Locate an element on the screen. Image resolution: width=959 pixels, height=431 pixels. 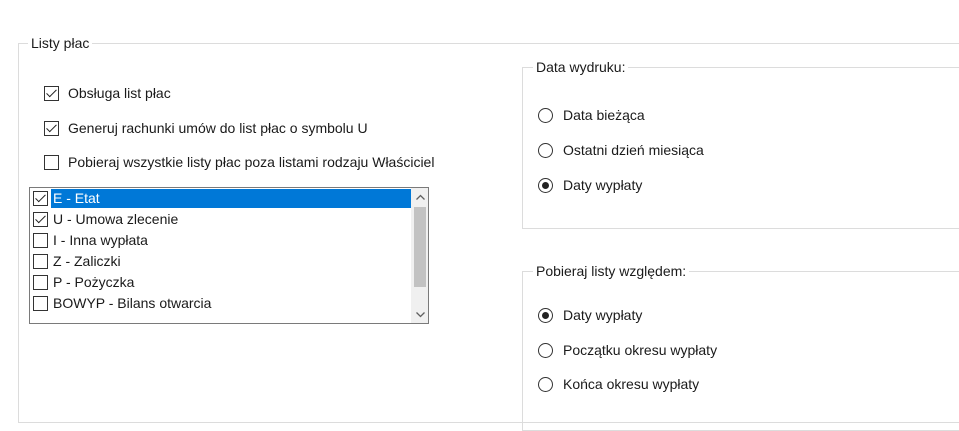
chevron-down-icon is located at coordinates (420, 314).